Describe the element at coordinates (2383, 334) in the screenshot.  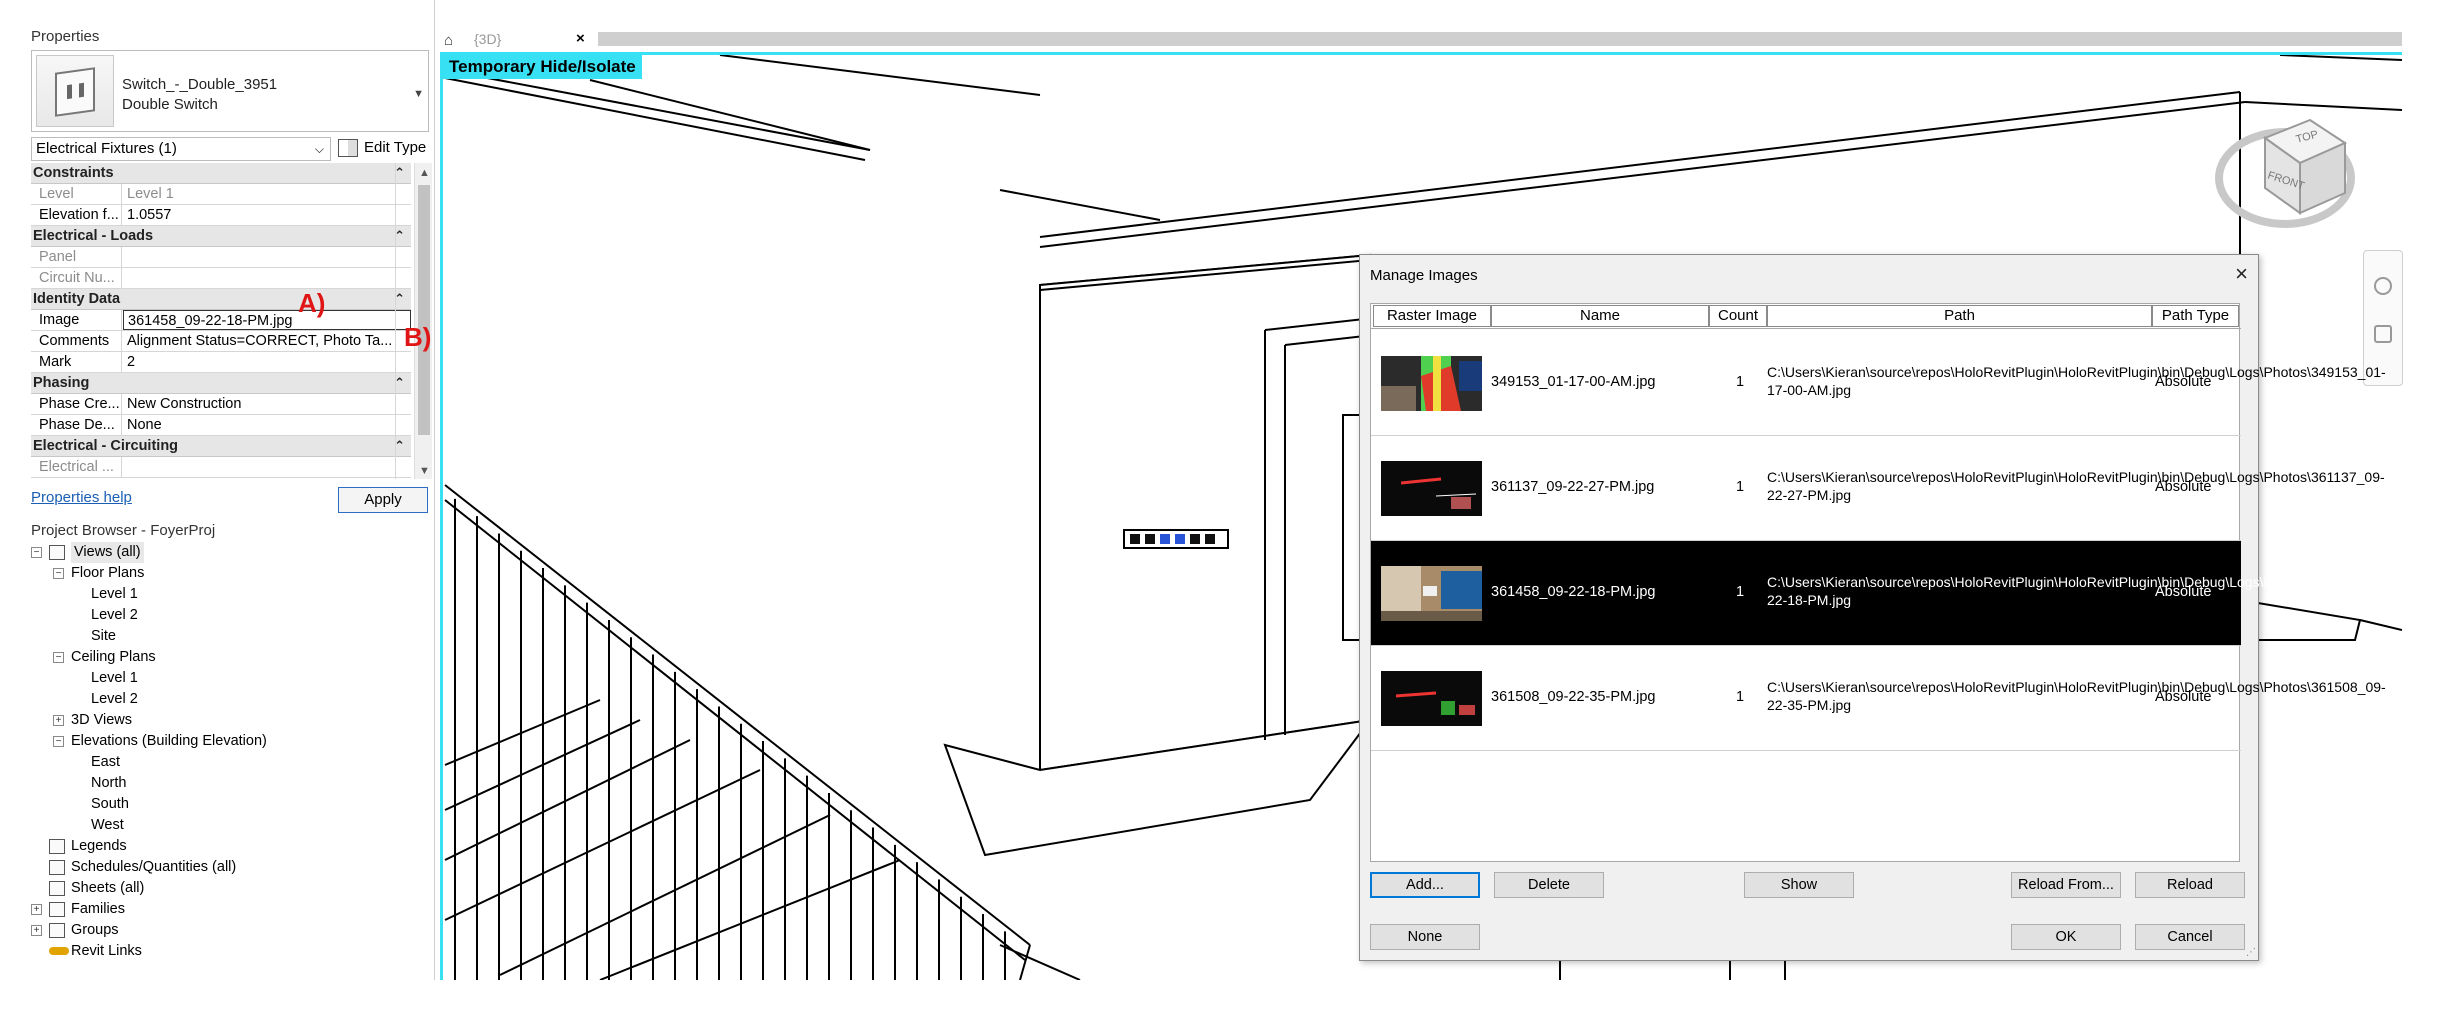
I see `zoom-icon` at that location.